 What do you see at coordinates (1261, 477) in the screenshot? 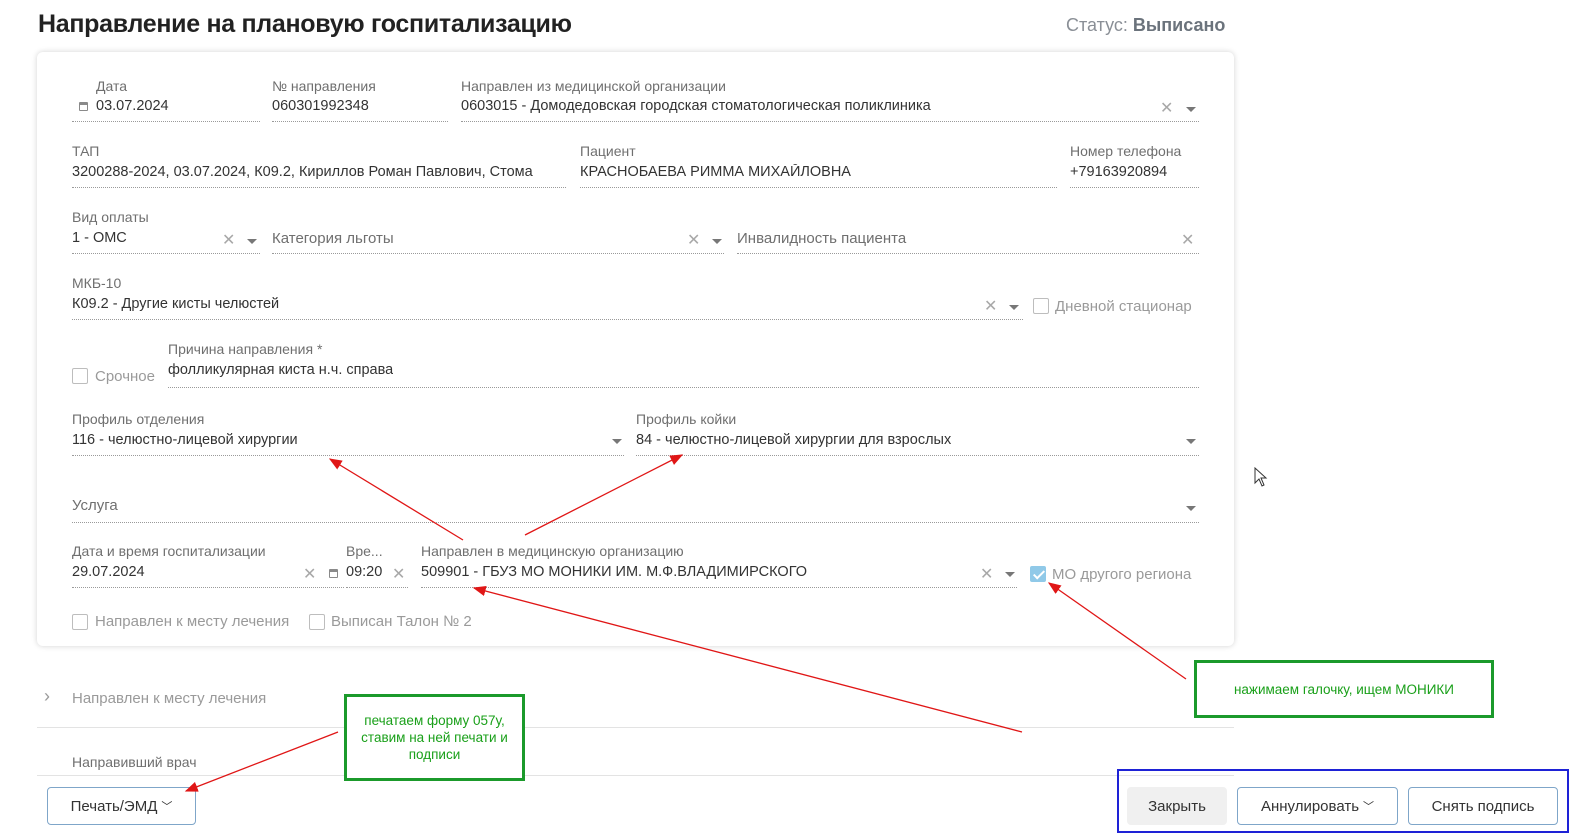
I see `mouse-cursor-icon` at bounding box center [1261, 477].